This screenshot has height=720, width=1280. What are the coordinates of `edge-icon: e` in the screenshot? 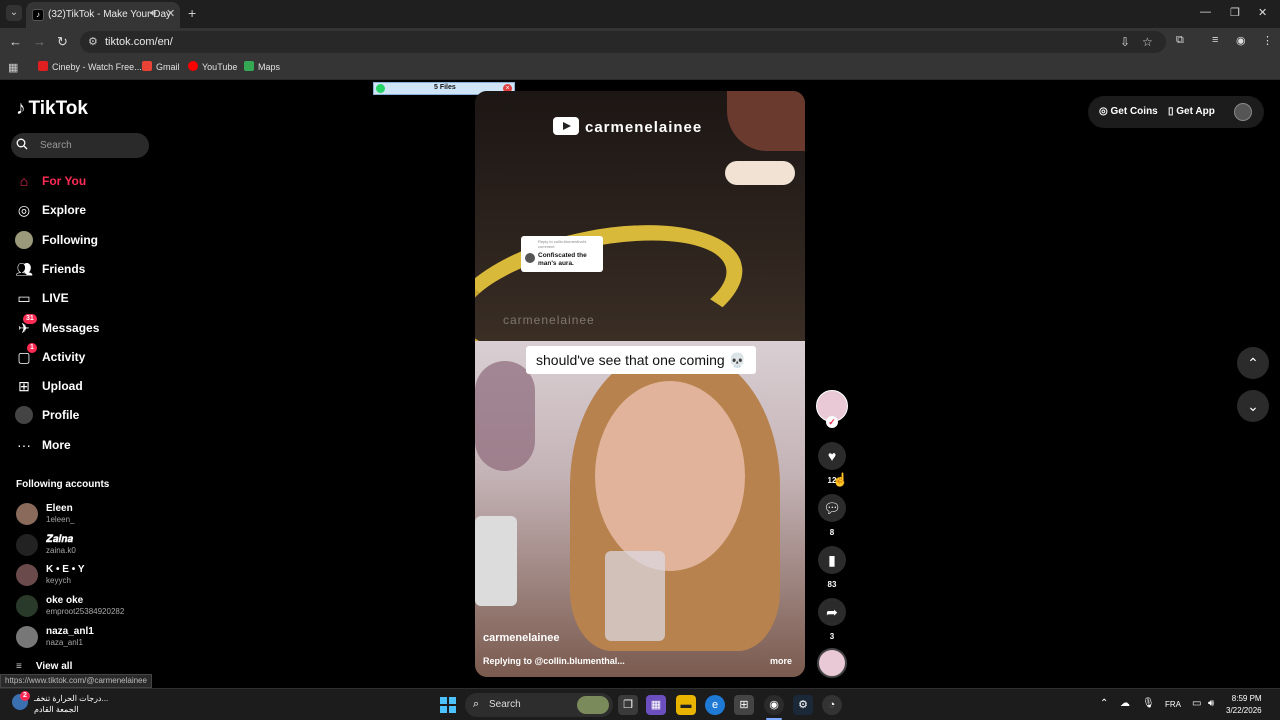 It's located at (715, 705).